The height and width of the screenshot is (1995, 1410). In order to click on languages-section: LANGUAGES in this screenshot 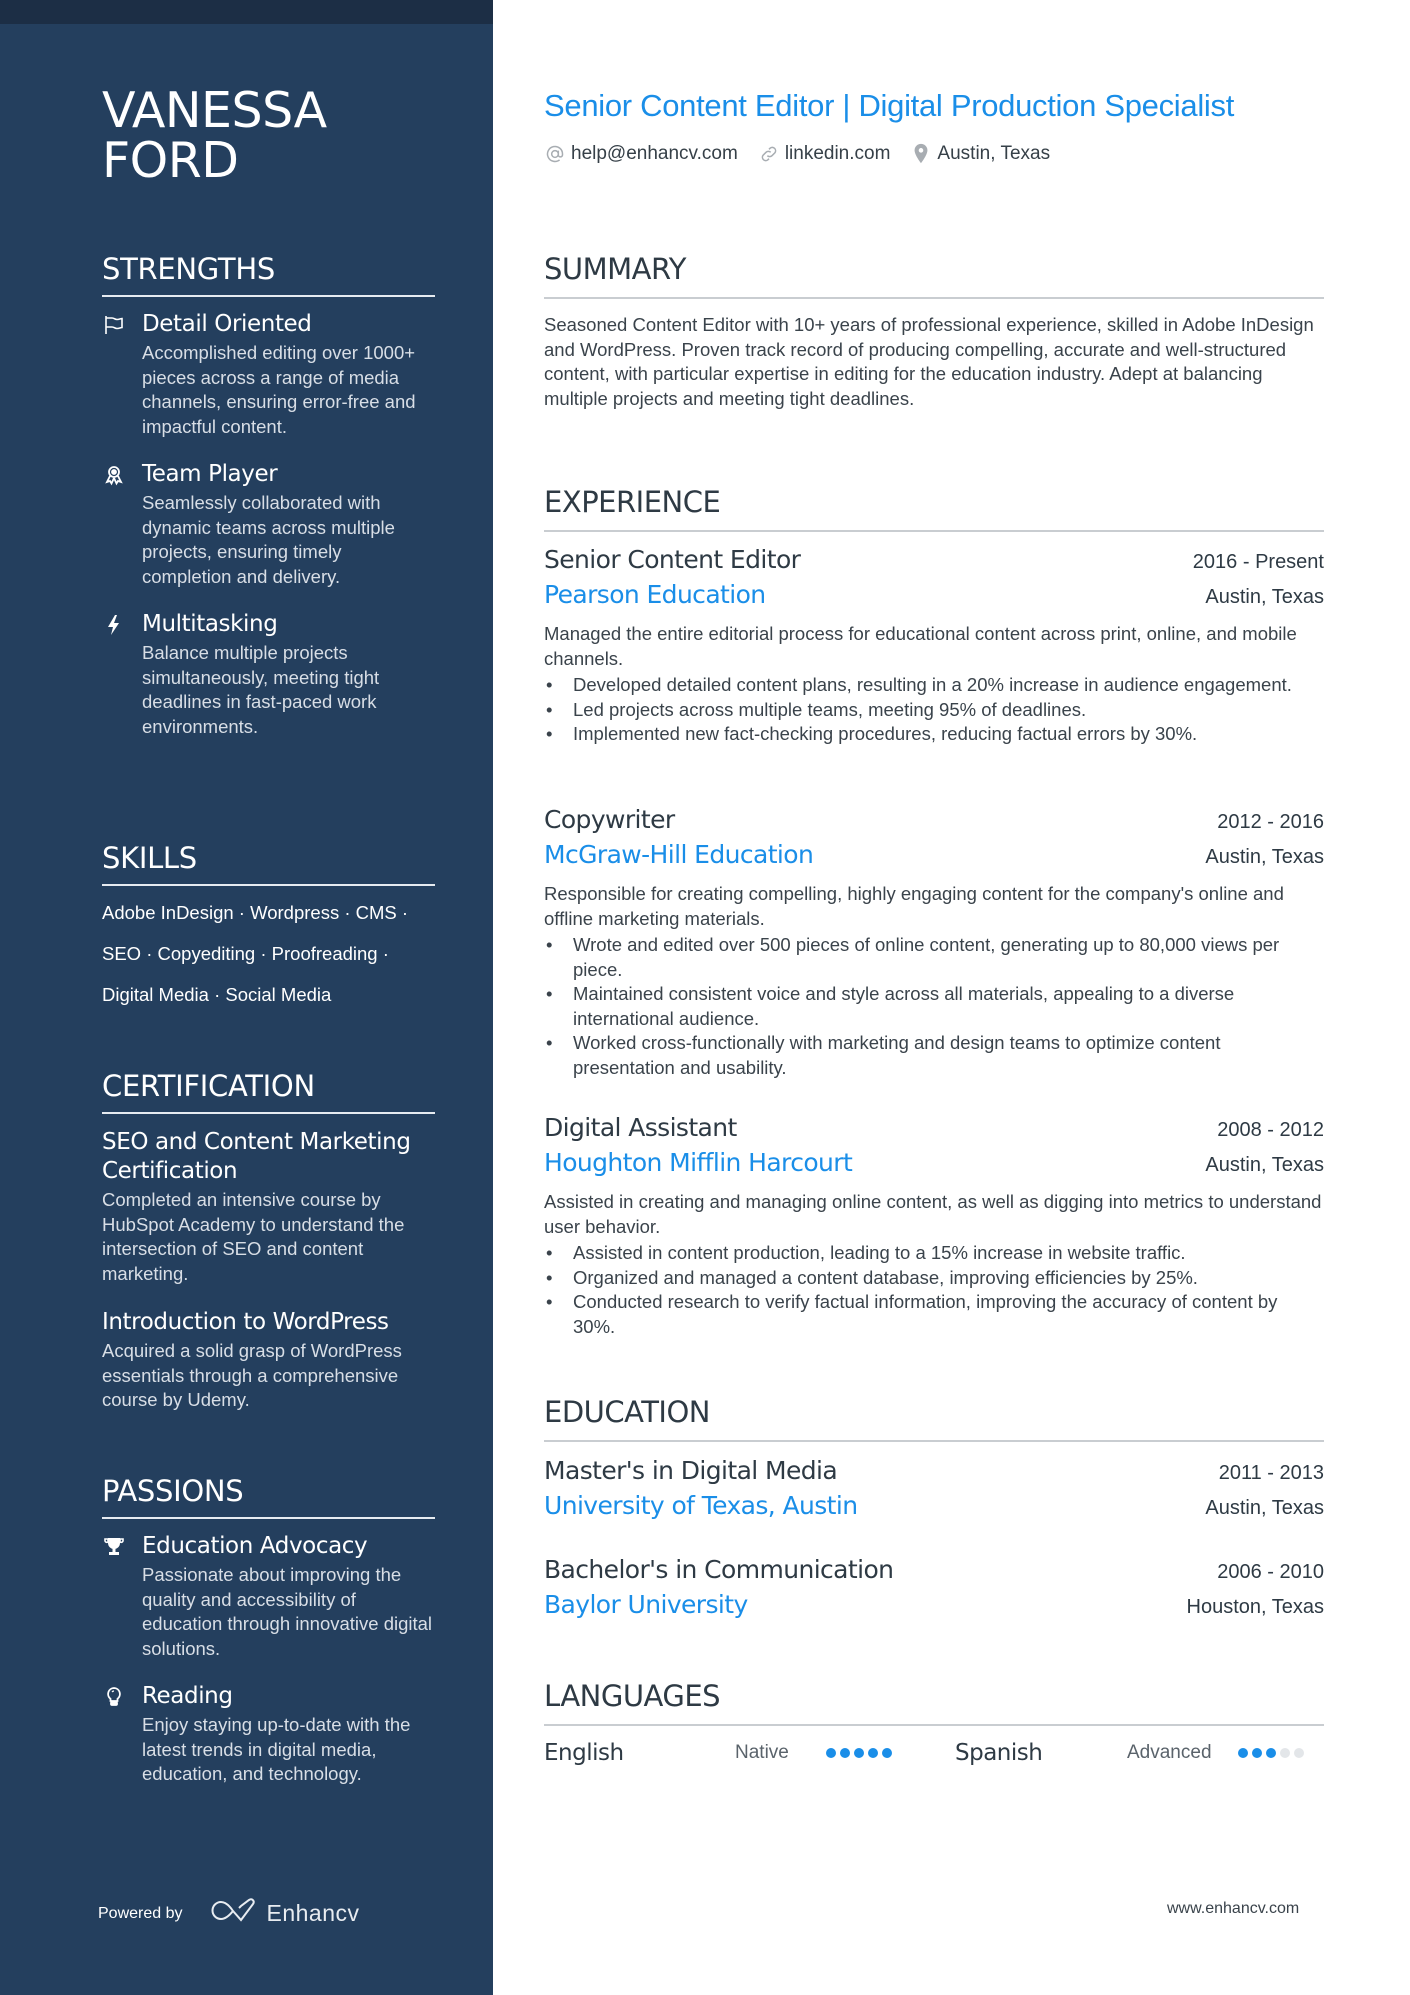, I will do `click(934, 1702)`.